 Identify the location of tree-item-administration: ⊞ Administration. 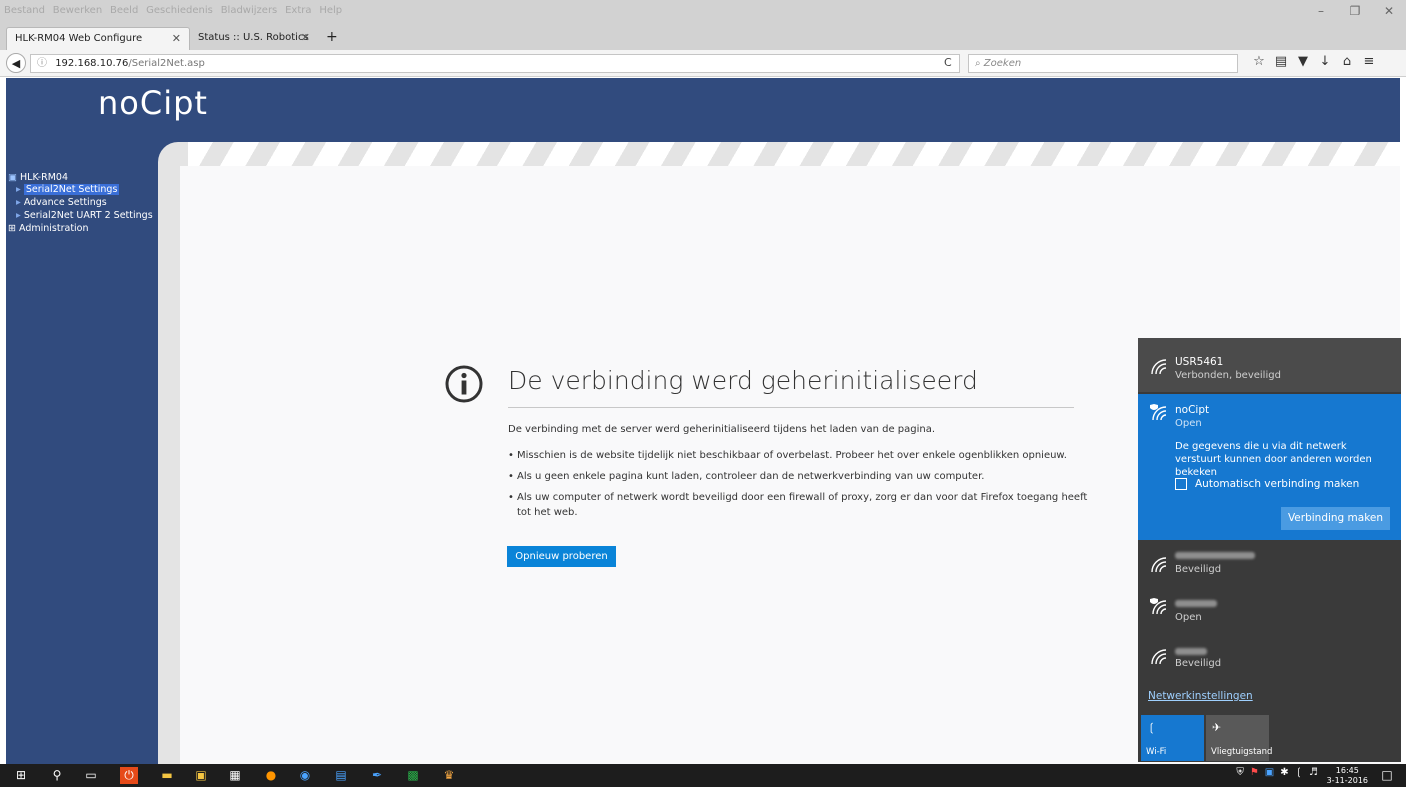
(48, 228).